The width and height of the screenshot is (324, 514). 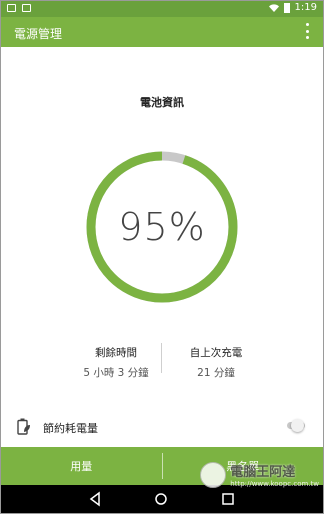 What do you see at coordinates (38, 34) in the screenshot?
I see `page-title: 電源管理` at bounding box center [38, 34].